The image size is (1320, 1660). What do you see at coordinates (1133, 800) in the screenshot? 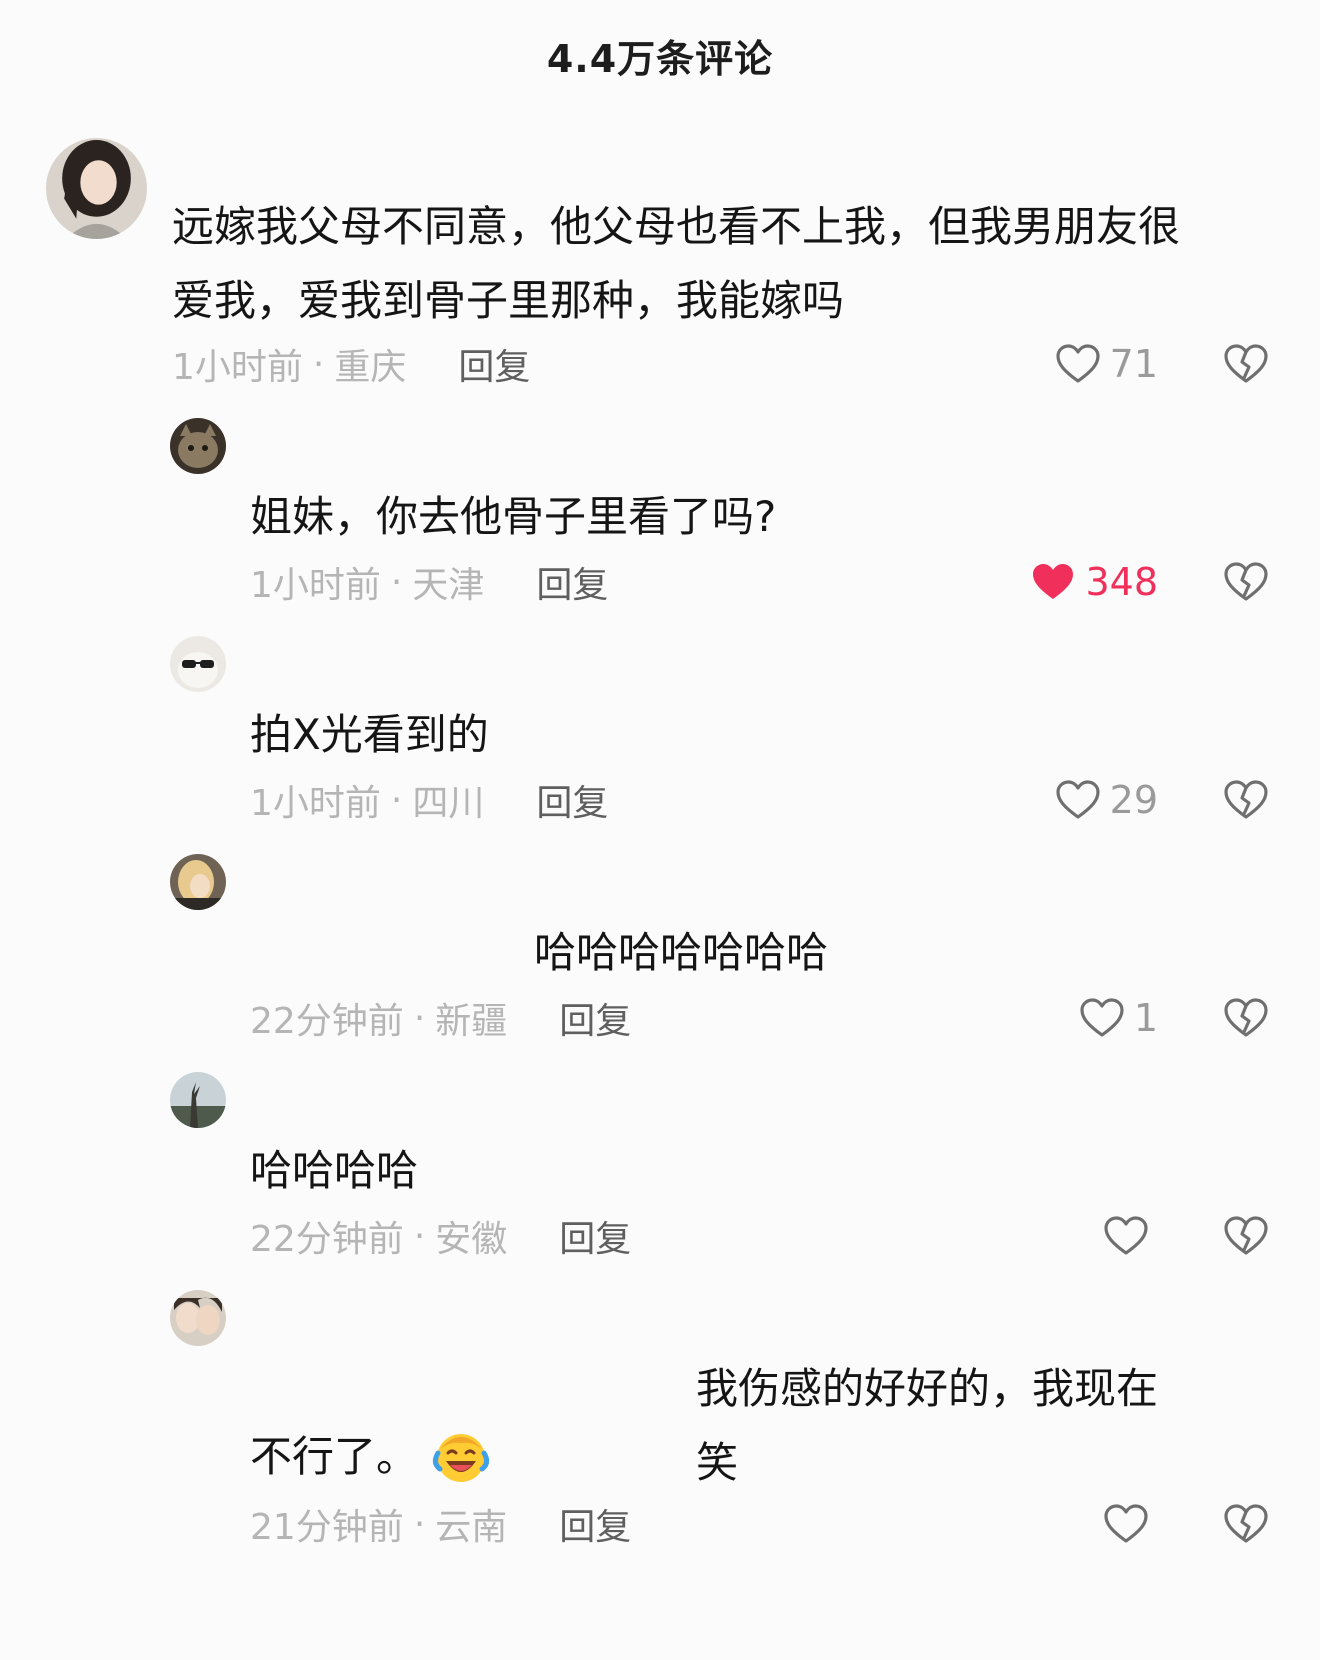
I see `like-count: 29` at bounding box center [1133, 800].